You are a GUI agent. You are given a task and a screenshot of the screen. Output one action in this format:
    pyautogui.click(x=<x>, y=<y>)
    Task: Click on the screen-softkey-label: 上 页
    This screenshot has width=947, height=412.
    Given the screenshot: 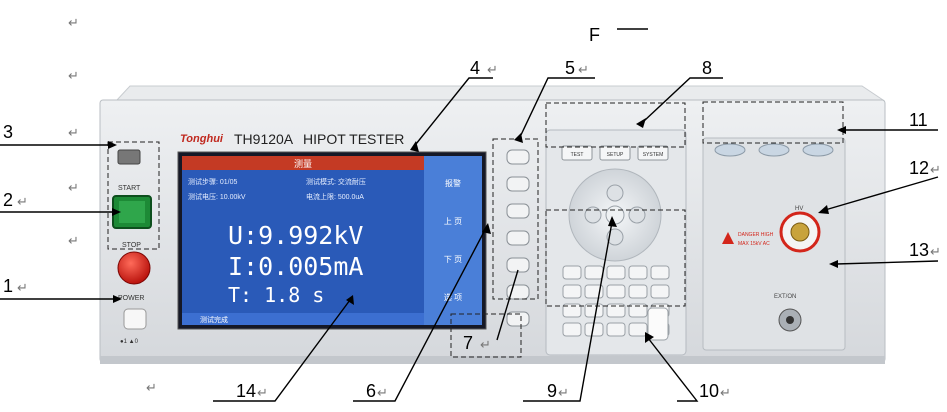 What is the action you would take?
    pyautogui.click(x=453, y=221)
    